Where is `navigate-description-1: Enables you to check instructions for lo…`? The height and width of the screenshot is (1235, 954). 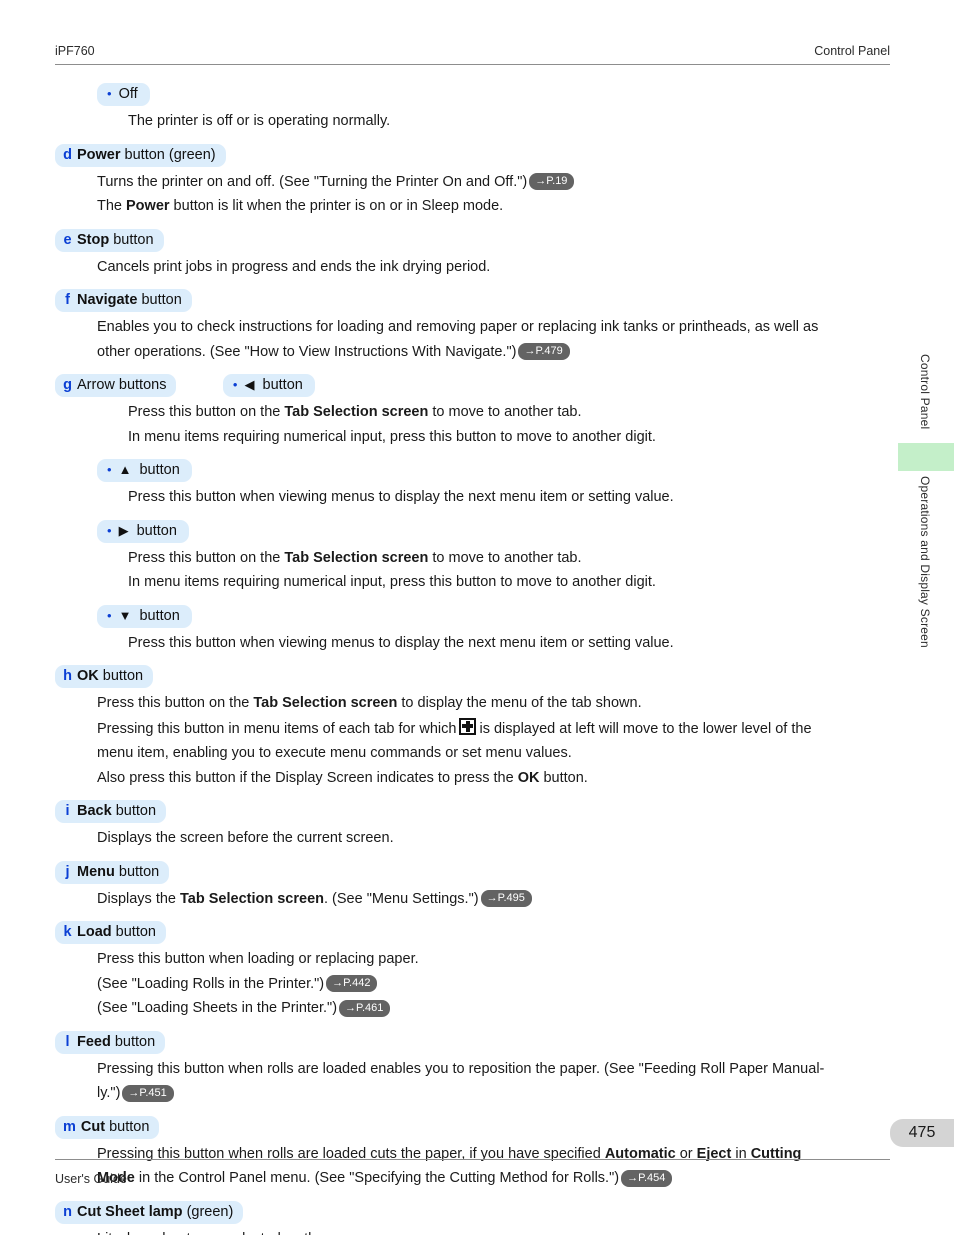
navigate-description-1: Enables you to check instructions for lo… is located at coordinates (458, 327).